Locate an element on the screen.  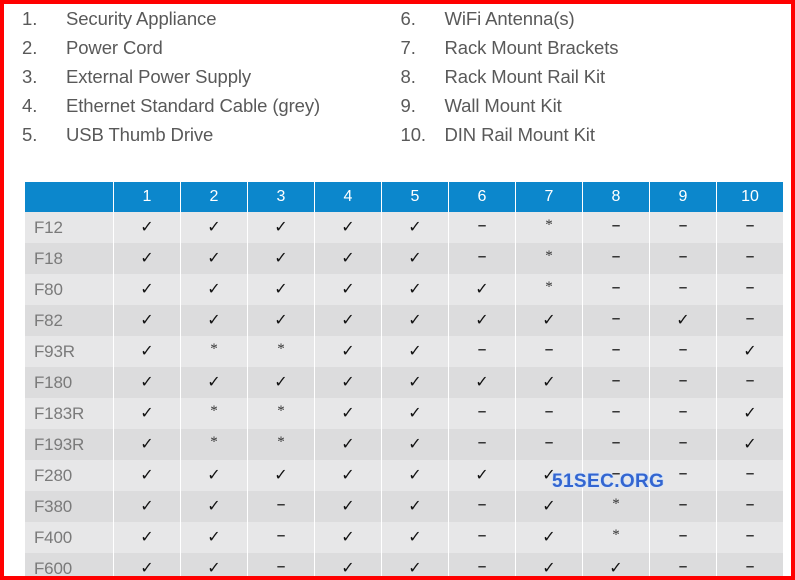
matrix-cell-F82-8: – is located at coordinates (616, 320).